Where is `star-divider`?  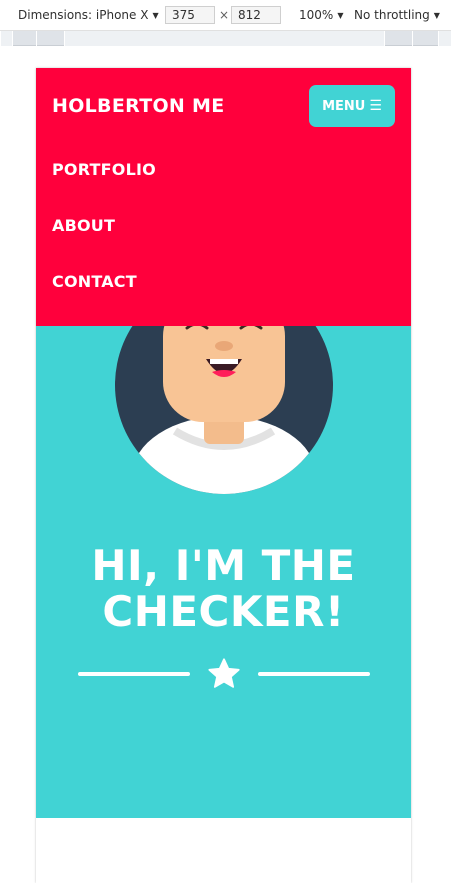 star-divider is located at coordinates (224, 674).